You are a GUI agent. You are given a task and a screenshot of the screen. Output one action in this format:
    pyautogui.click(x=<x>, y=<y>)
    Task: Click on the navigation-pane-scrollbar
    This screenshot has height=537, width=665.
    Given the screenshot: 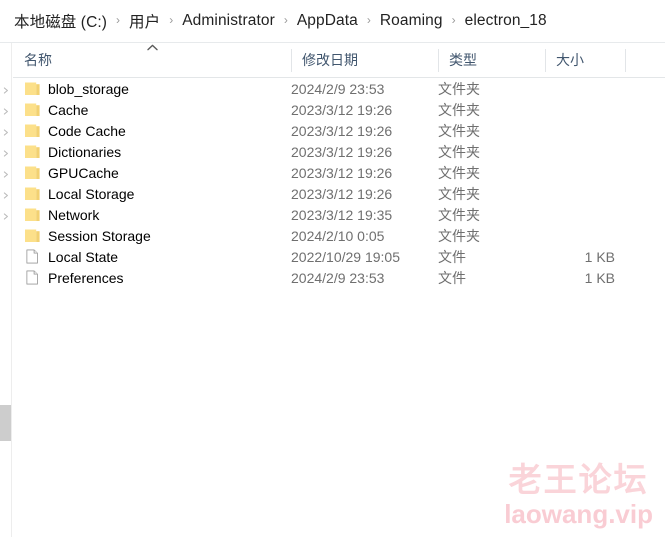 What is the action you would take?
    pyautogui.click(x=5, y=290)
    